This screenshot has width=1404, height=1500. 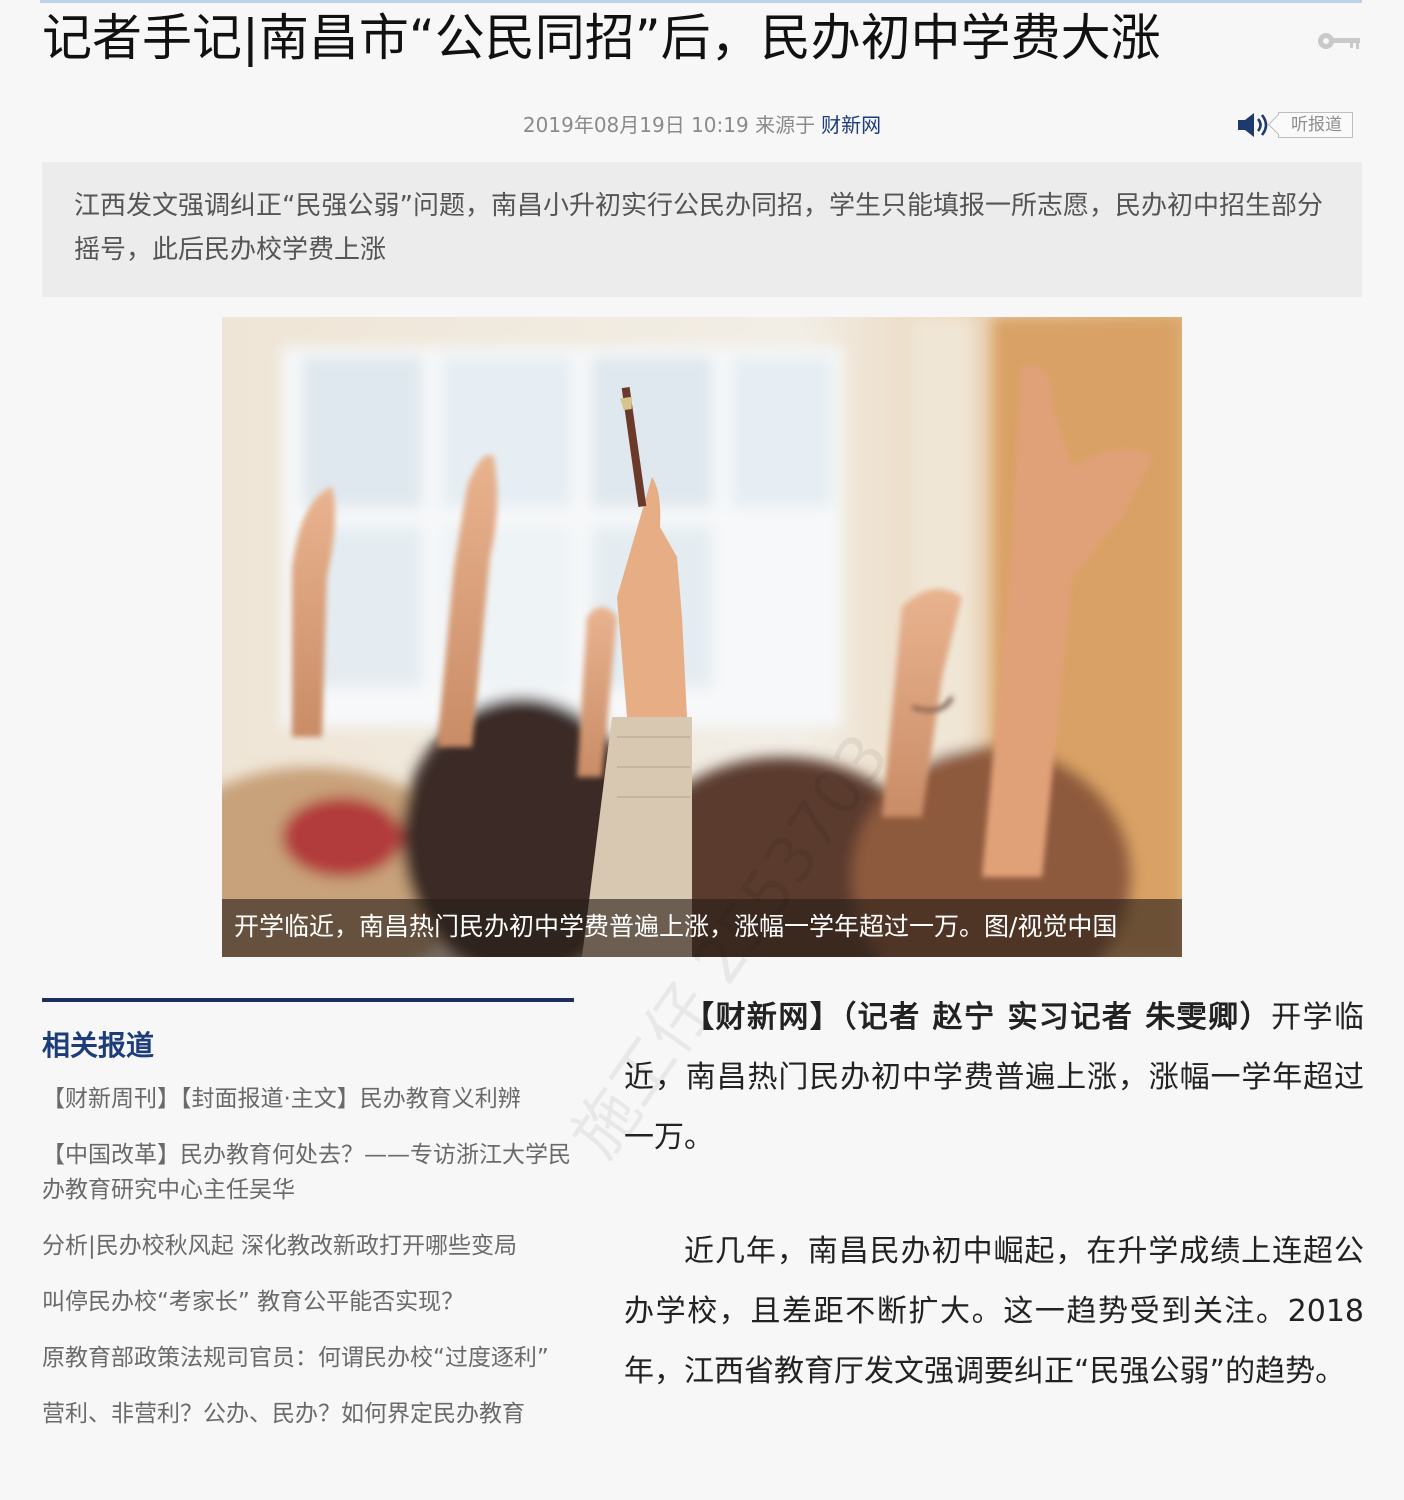 I want to click on listen-control: 听报道, so click(x=1294, y=125).